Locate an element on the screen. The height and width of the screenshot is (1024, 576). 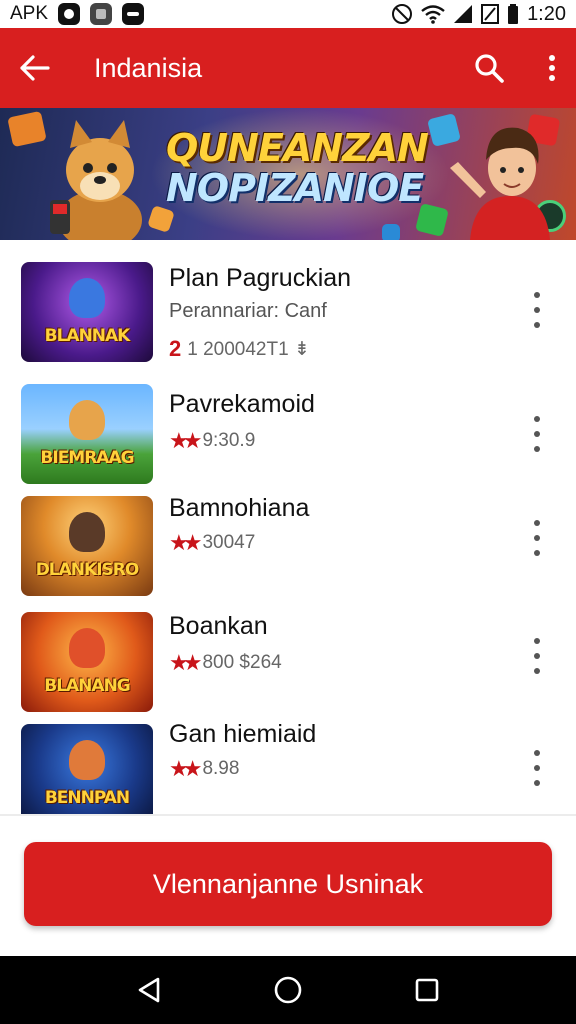
game-thumbnail: BLANANG is located at coordinates (87, 662).